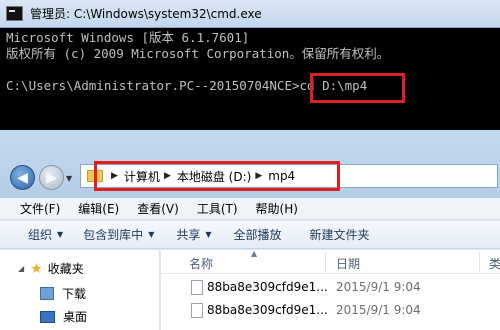  I want to click on column-type: 类, so click(494, 263).